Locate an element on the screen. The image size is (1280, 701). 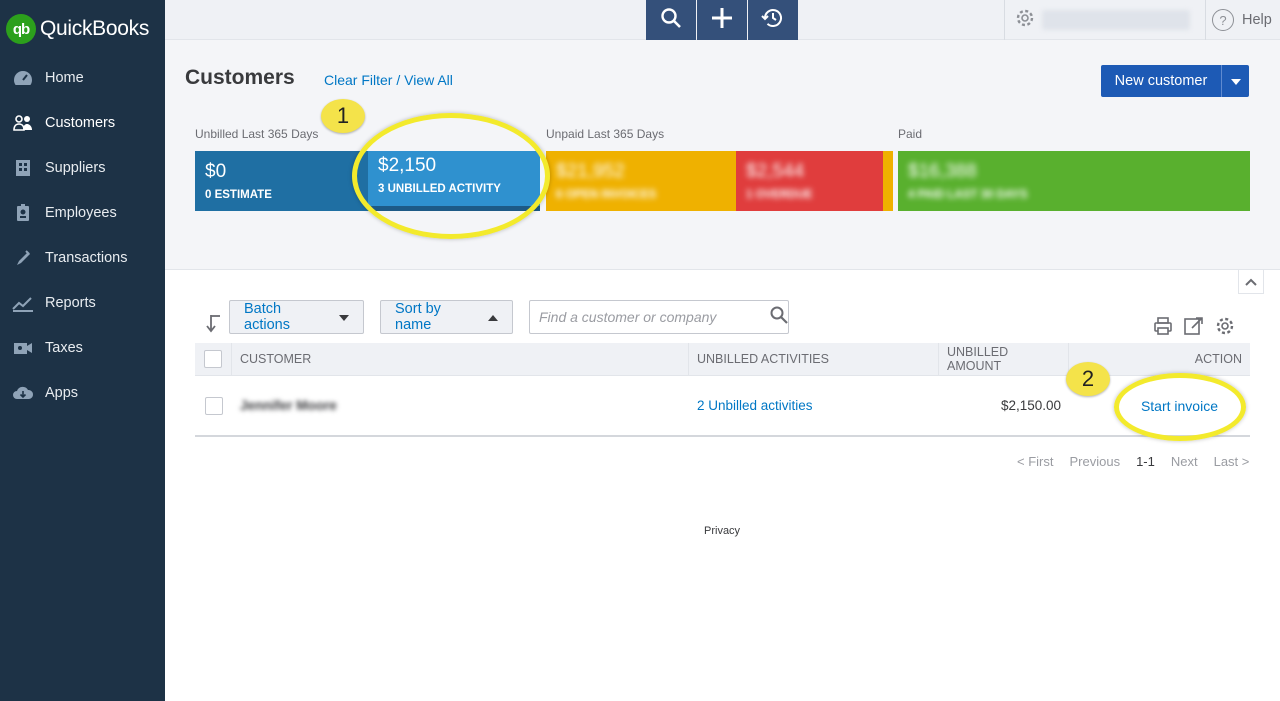
batch-actions-button: Batch actions is located at coordinates (296, 317).